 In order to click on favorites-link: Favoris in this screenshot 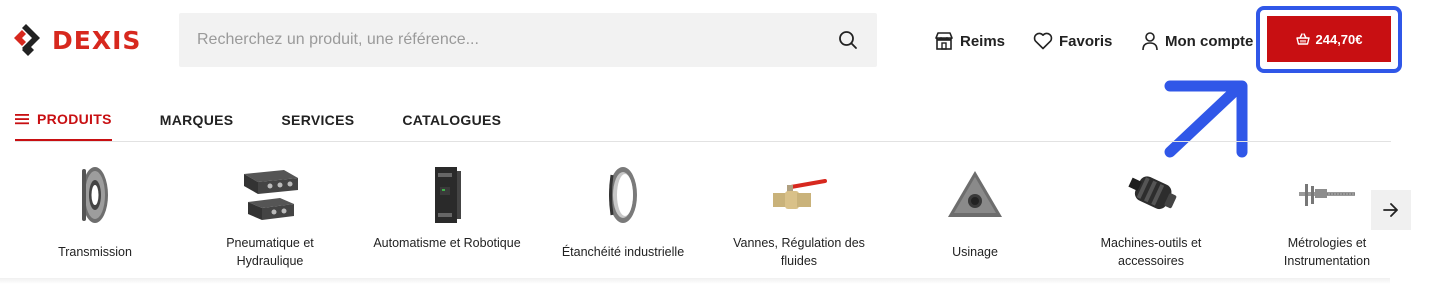, I will do `click(1072, 41)`.